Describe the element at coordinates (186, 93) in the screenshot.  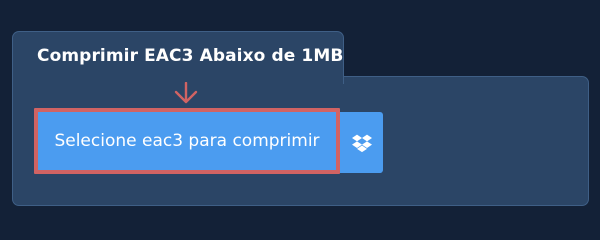
I see `arrow-down-icon` at that location.